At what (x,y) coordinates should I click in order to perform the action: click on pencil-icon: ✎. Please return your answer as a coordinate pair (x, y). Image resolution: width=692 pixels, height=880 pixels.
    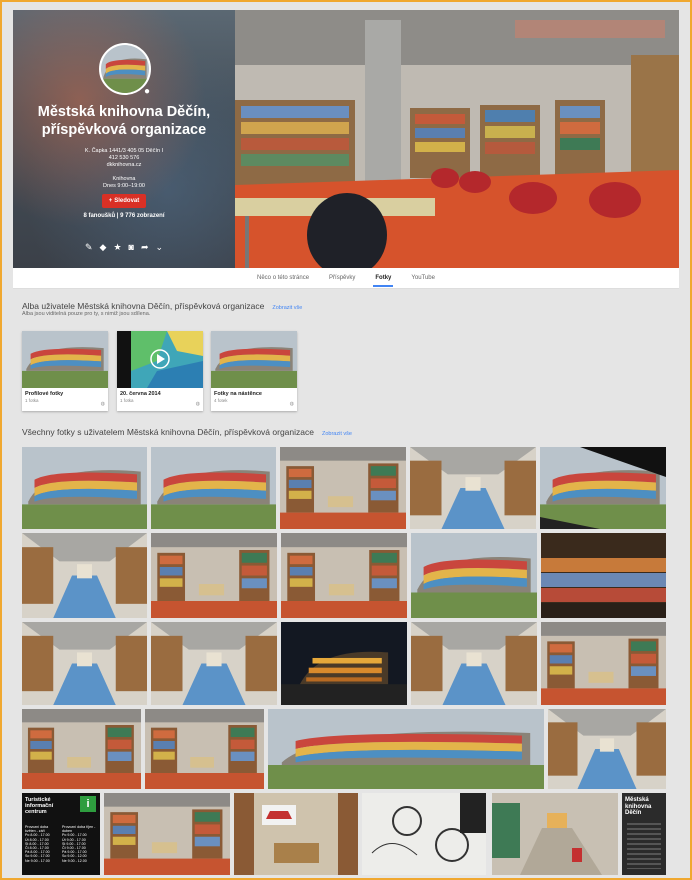
    Looking at the image, I should click on (89, 247).